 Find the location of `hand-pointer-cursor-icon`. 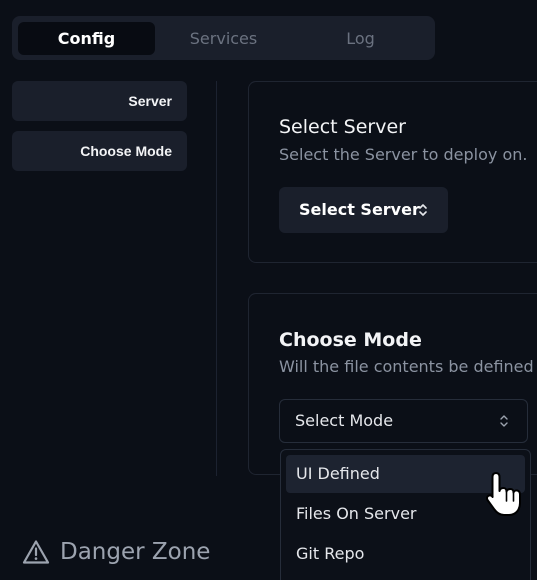

hand-pointer-cursor-icon is located at coordinates (503, 494).